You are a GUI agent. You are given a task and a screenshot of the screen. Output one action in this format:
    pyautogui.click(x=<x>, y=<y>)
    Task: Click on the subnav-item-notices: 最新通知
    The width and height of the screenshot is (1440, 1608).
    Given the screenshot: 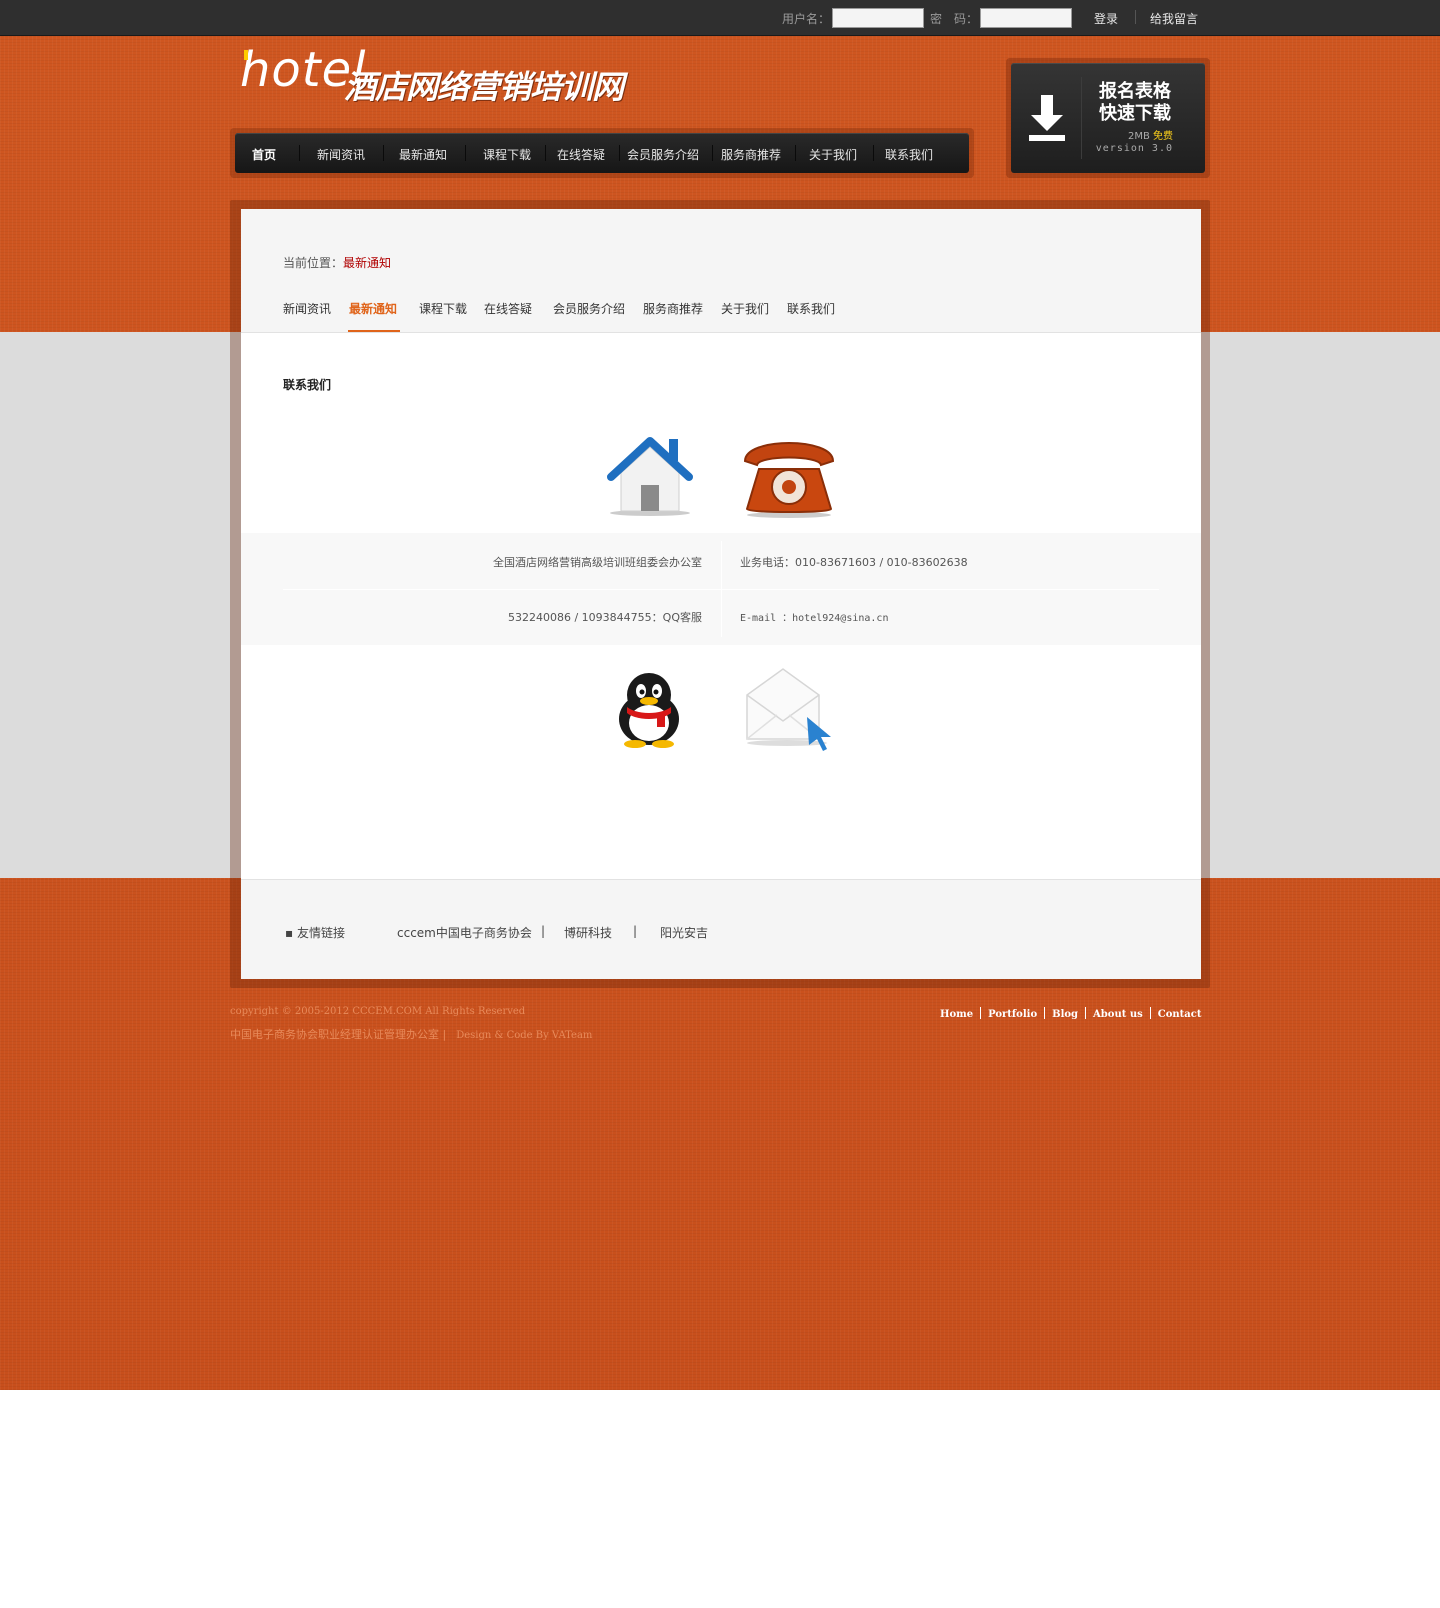 What is the action you would take?
    pyautogui.click(x=373, y=308)
    